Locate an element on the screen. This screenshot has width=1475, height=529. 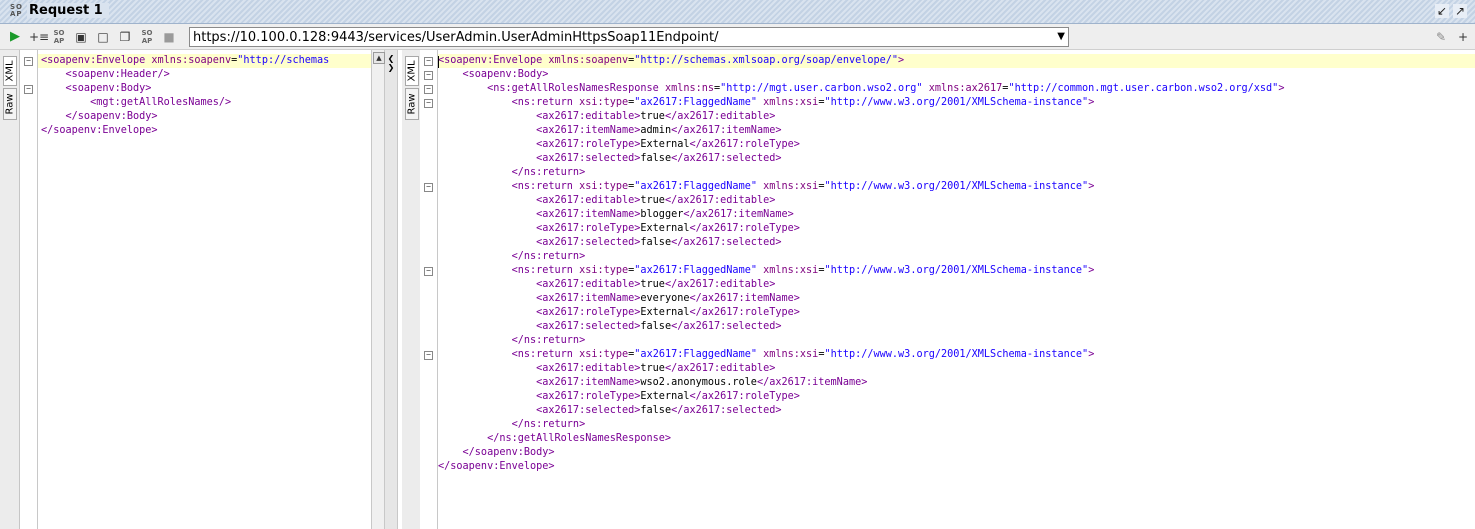
request-view-tabs: XML Raw is located at coordinates (10, 289).